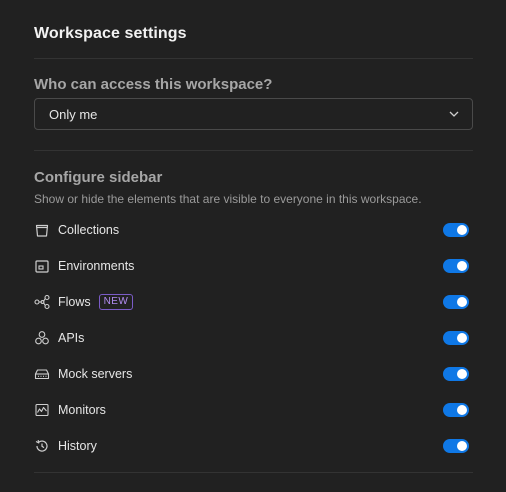  What do you see at coordinates (253, 114) in the screenshot?
I see `access-select: Only me` at bounding box center [253, 114].